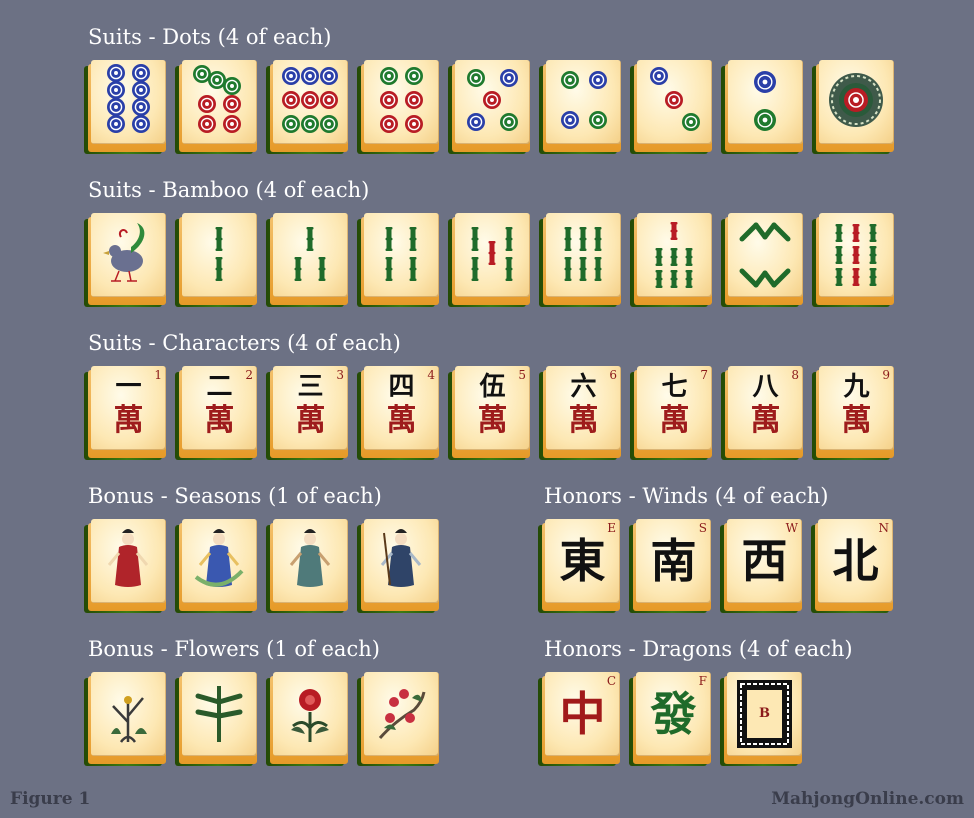 Image resolution: width=974 pixels, height=818 pixels. I want to click on wind-character: 西, so click(764, 561).